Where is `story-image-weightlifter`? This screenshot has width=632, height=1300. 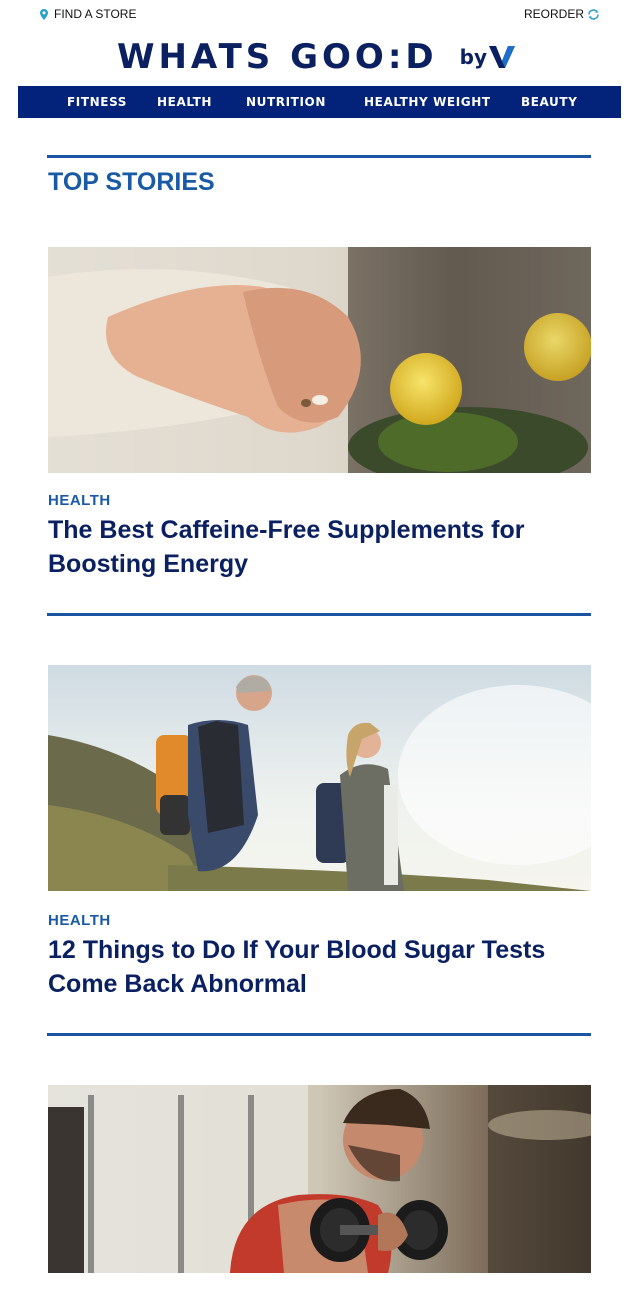 story-image-weightlifter is located at coordinates (319, 1179).